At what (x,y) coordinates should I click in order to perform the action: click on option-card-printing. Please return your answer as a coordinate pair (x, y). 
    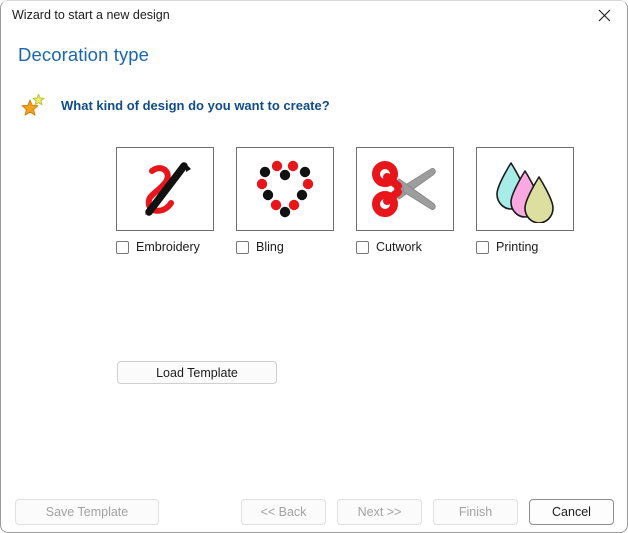
    Looking at the image, I should click on (525, 189).